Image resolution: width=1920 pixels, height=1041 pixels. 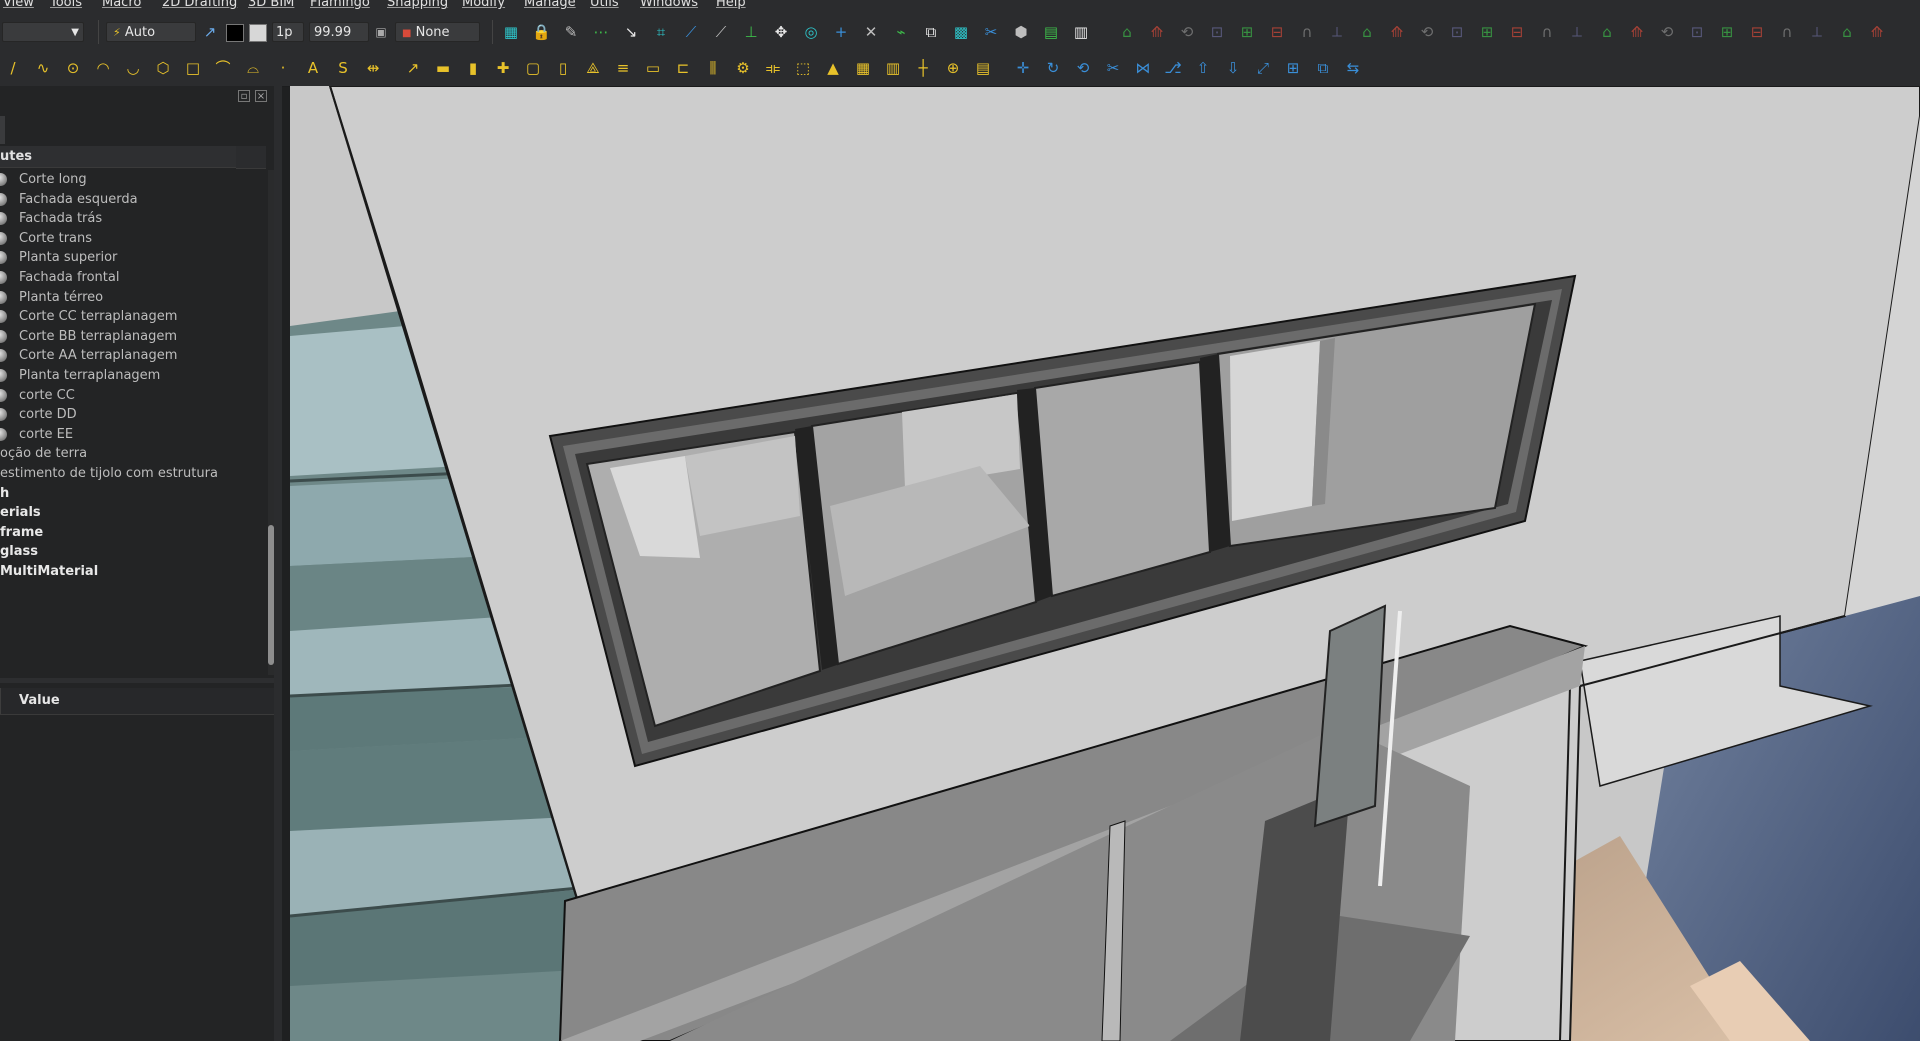 I want to click on tree-item: Fachada frontal, so click(x=134, y=278).